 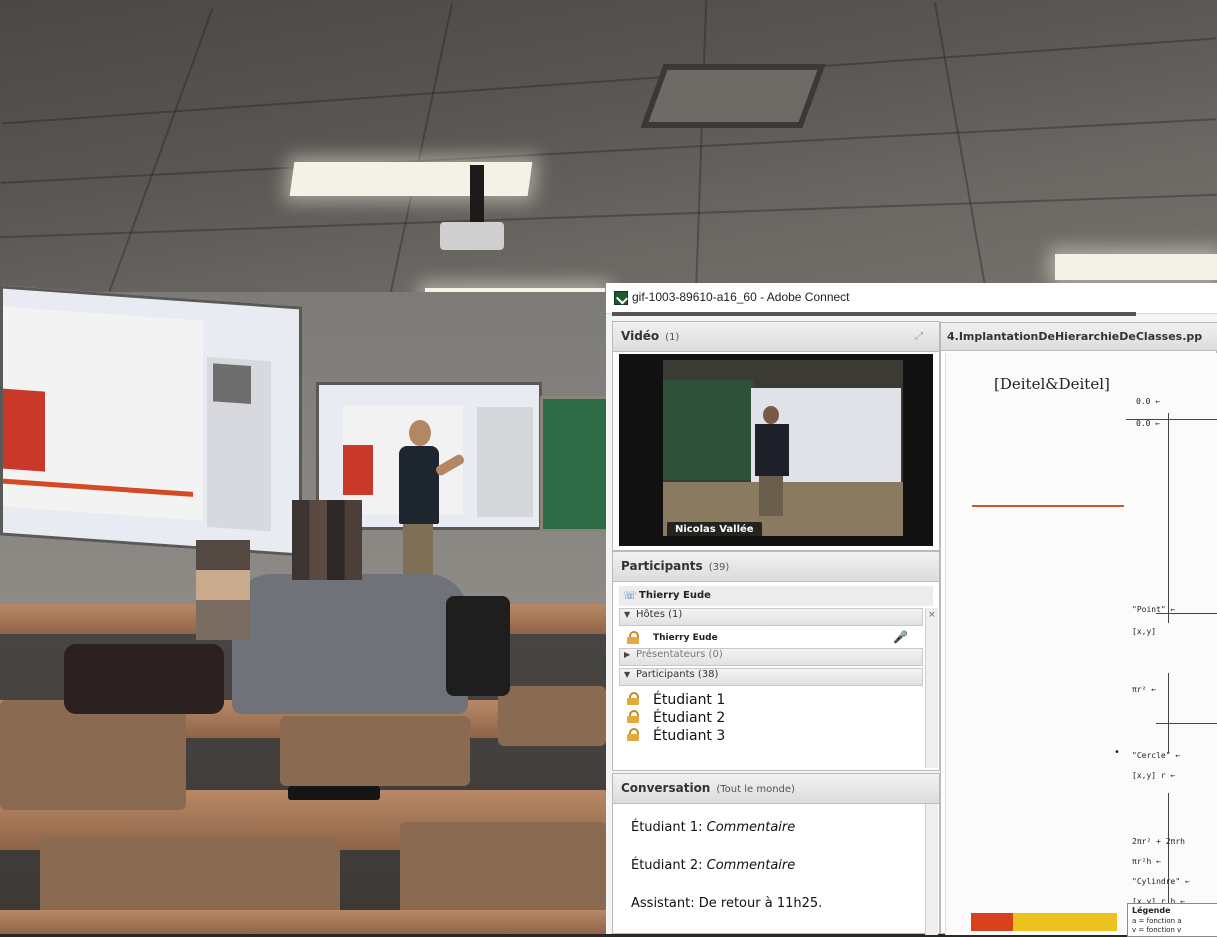 I want to click on bag, so click(x=144, y=679).